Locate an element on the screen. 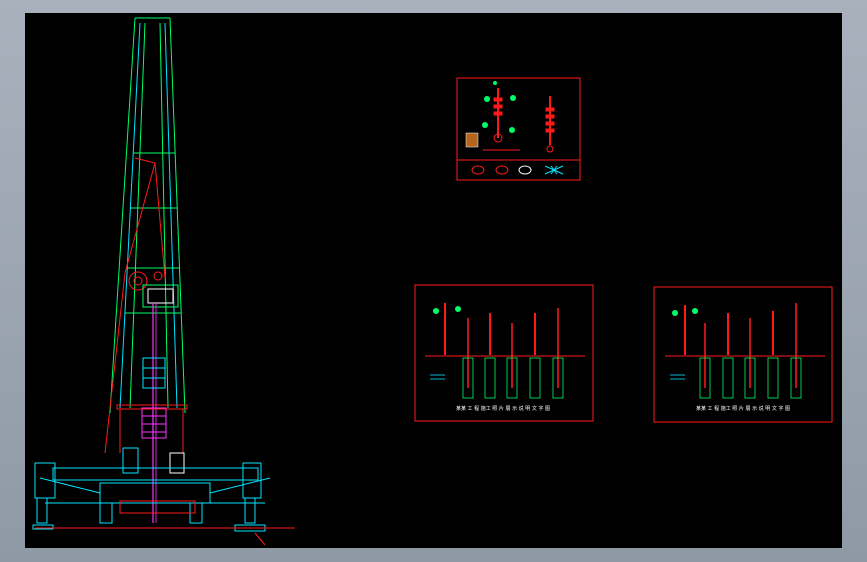  ring-symbol is located at coordinates (478, 170).